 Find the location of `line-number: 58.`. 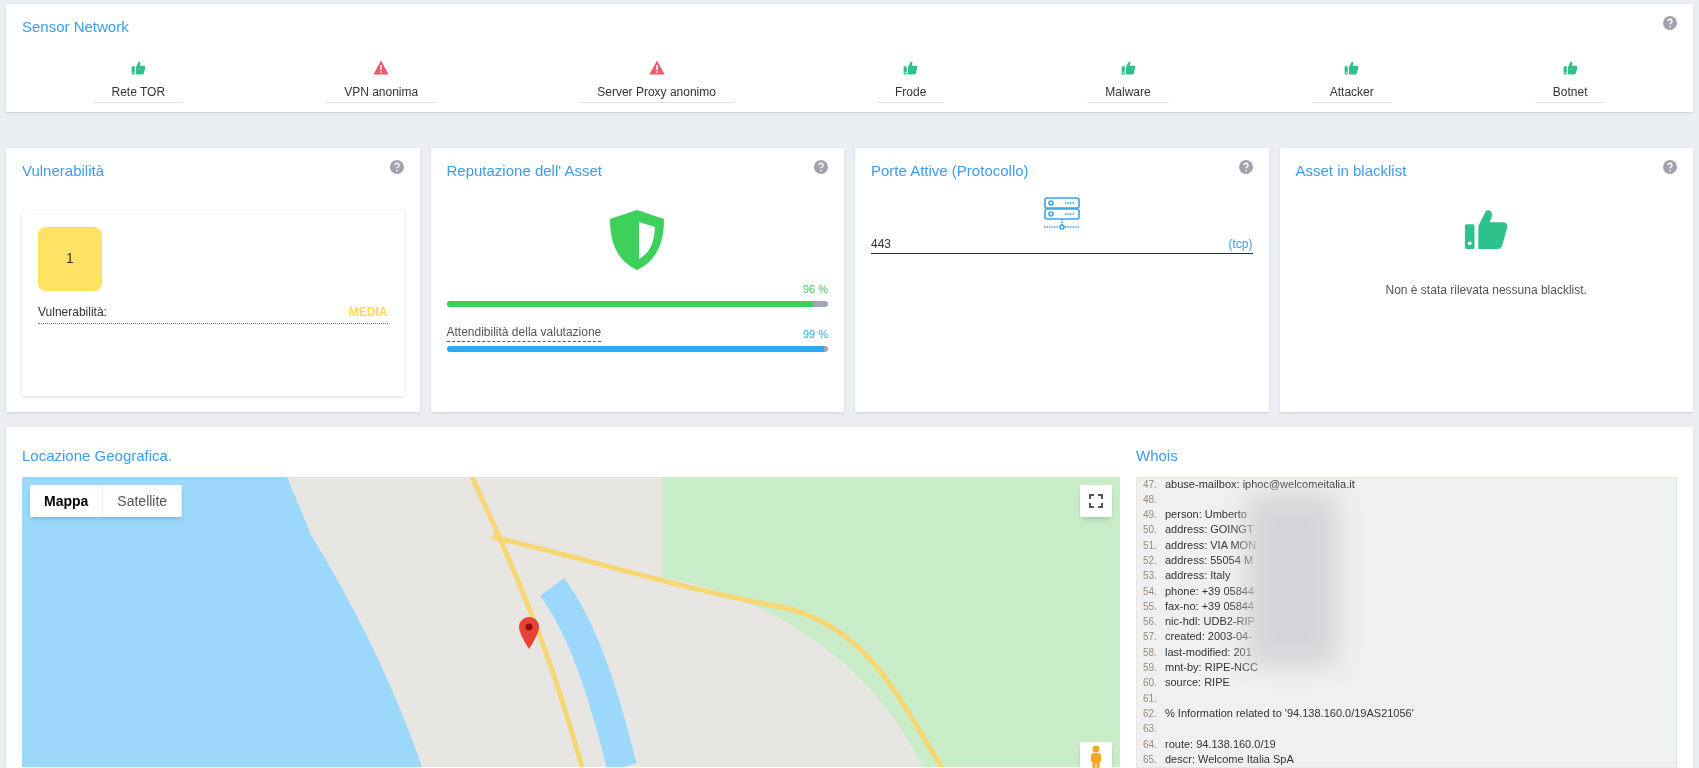

line-number: 58. is located at coordinates (1150, 652).